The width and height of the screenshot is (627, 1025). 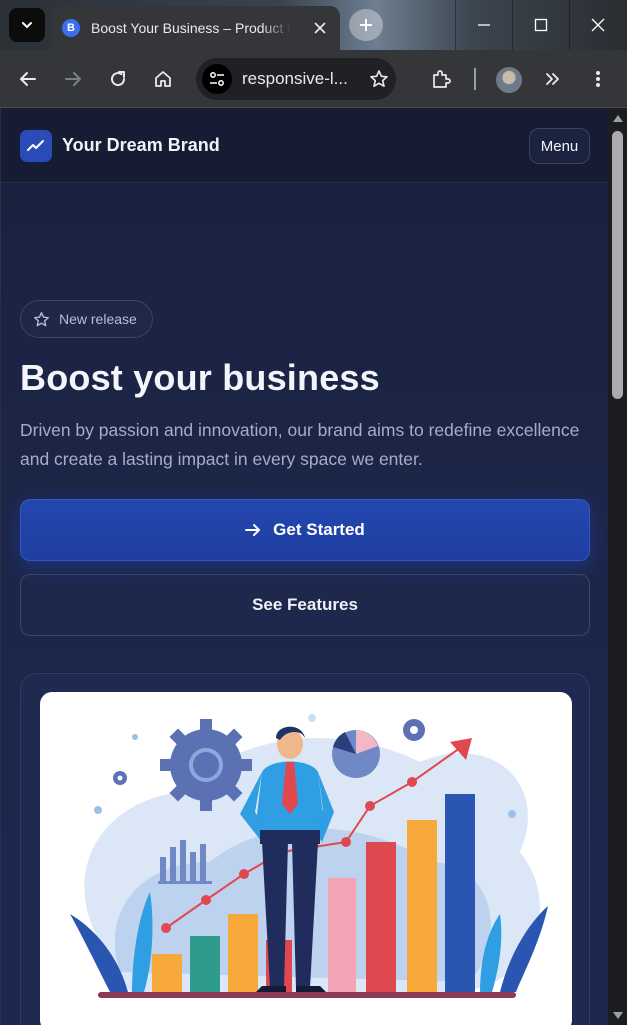 I want to click on tab-strip: B Boost Your Business – Product Launch, so click(x=313, y=25).